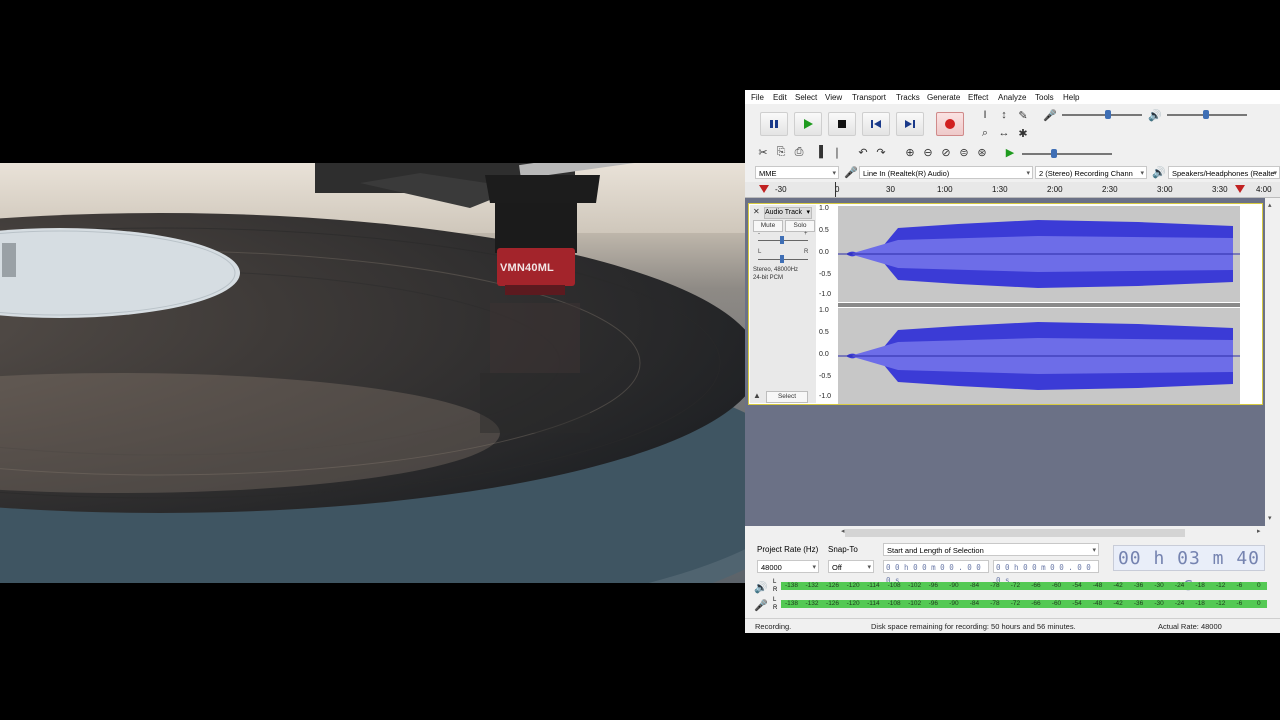 Image resolution: width=1280 pixels, height=720 pixels. I want to click on recording-device-select: Line In (Realtek(R) Audio), so click(946, 172).